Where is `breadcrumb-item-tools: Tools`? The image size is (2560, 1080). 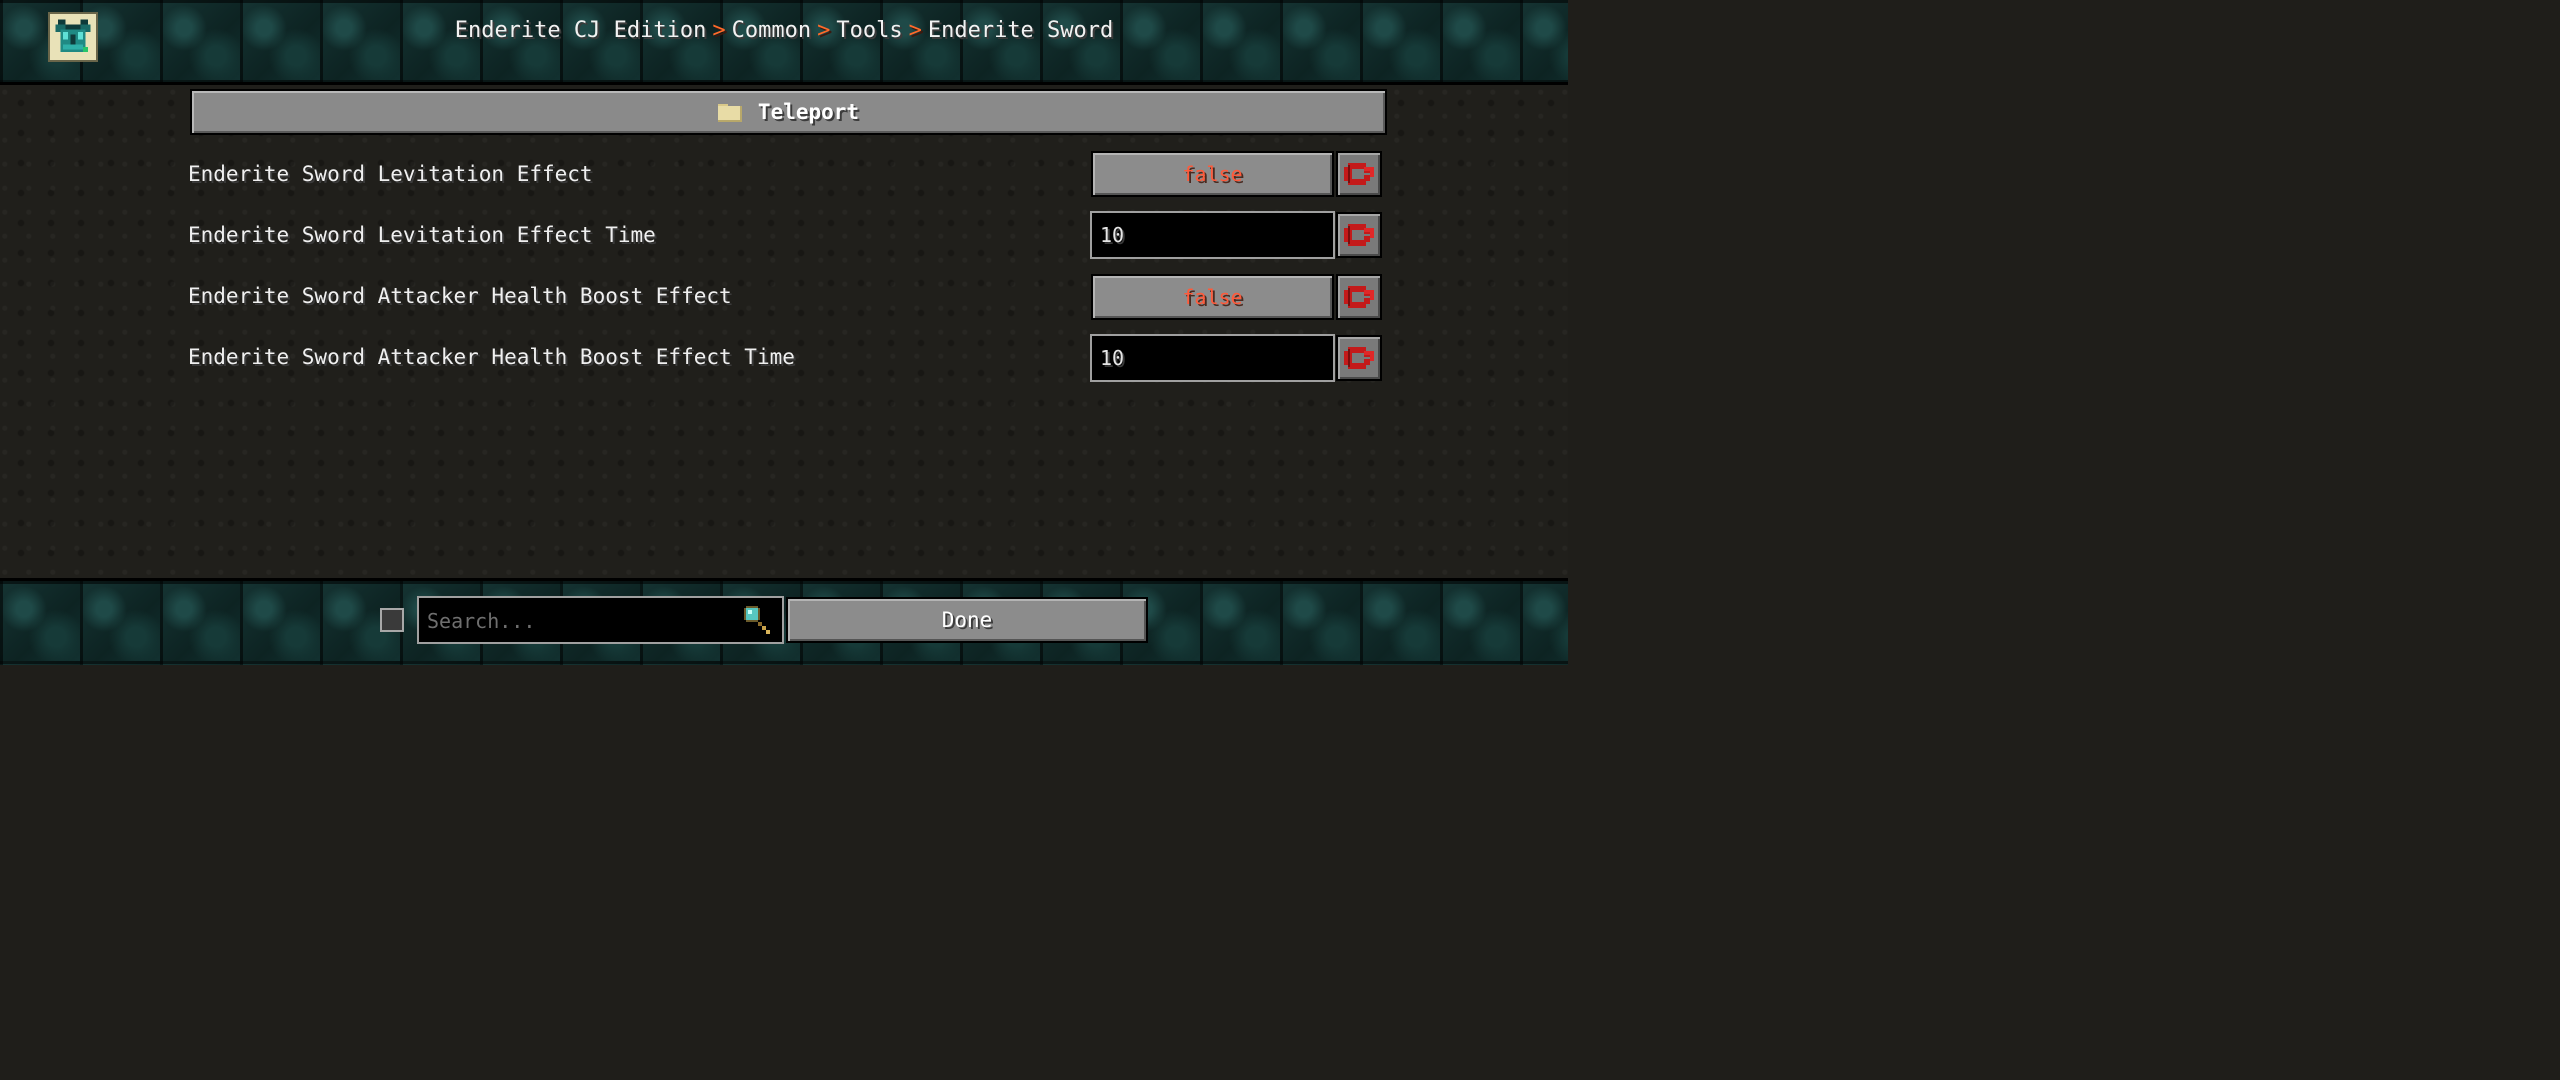 breadcrumb-item-tools: Tools is located at coordinates (869, 30).